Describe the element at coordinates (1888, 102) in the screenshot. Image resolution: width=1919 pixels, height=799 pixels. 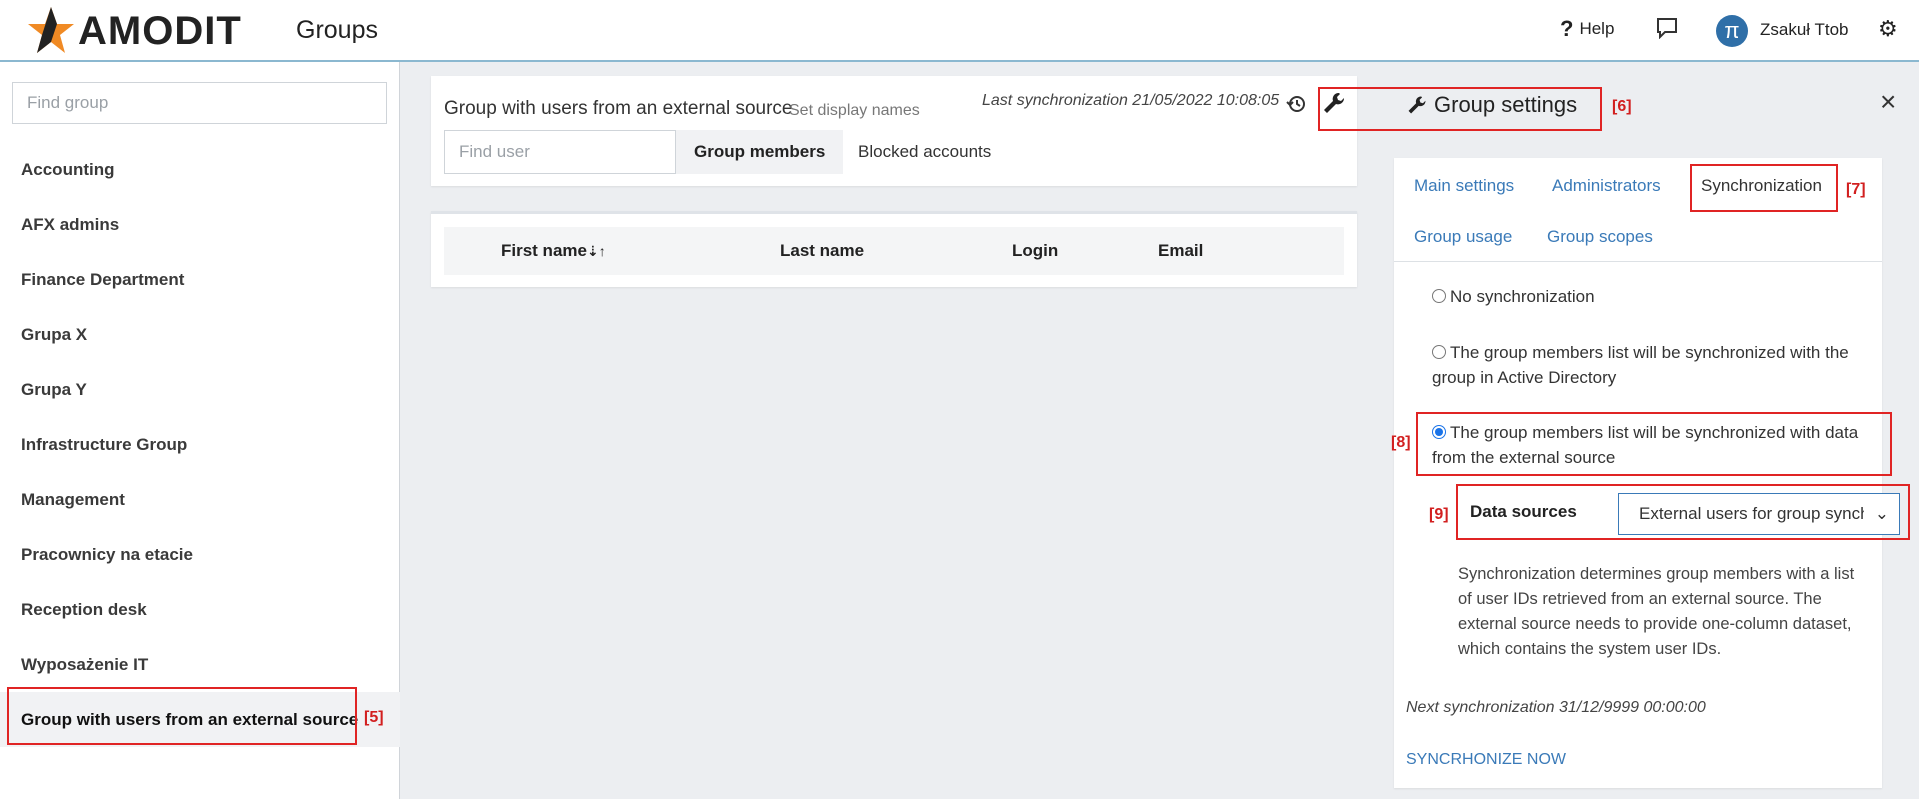
I see `close-icon: ×` at that location.